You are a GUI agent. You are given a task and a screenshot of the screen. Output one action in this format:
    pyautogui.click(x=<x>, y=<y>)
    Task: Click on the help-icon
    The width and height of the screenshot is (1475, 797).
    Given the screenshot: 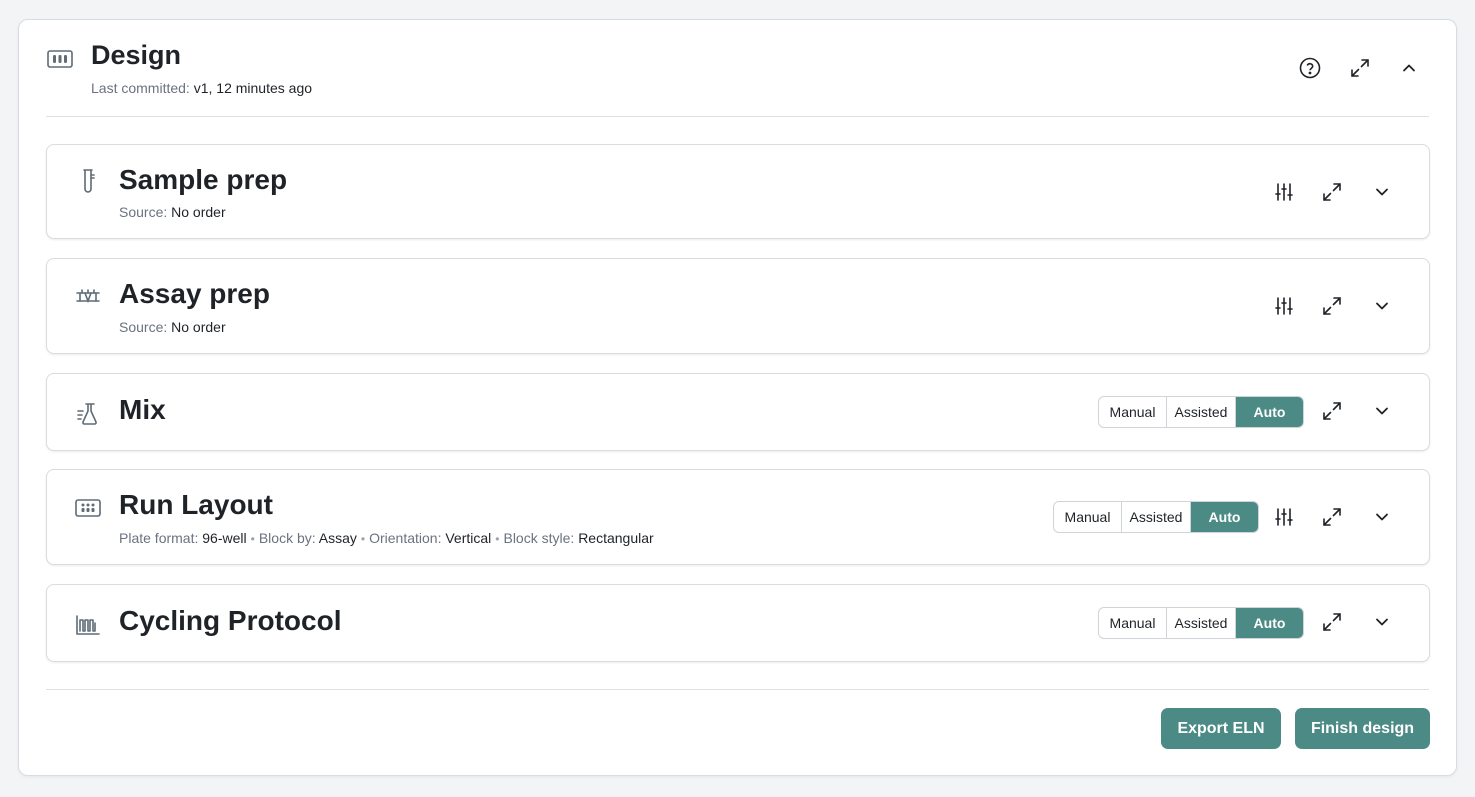 What is the action you would take?
    pyautogui.click(x=1310, y=68)
    